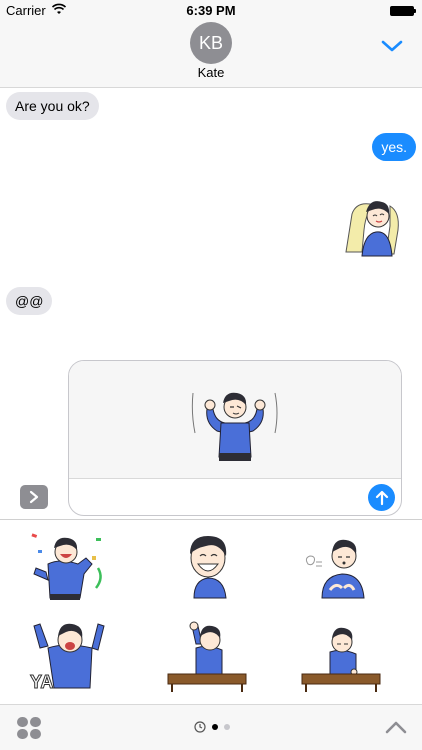 The image size is (422, 750). I want to click on chevron-right-icon, so click(34, 497).